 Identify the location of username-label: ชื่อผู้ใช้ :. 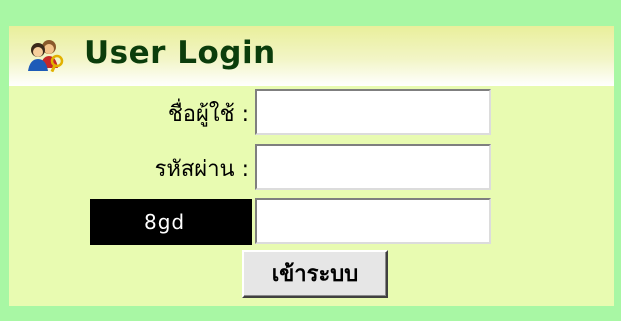
(208, 114).